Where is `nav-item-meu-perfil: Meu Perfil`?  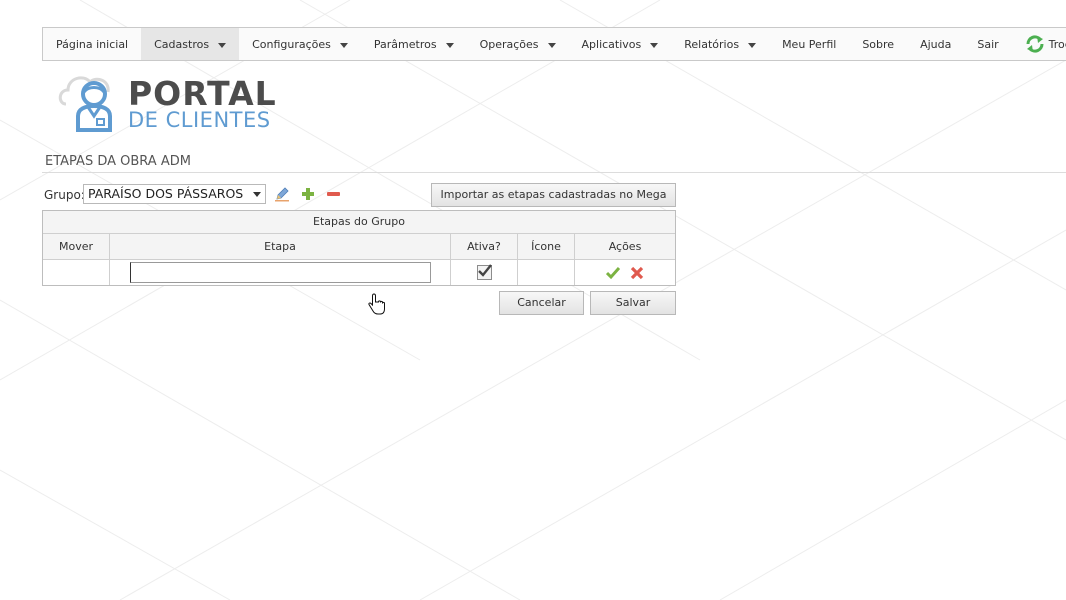 nav-item-meu-perfil: Meu Perfil is located at coordinates (809, 44).